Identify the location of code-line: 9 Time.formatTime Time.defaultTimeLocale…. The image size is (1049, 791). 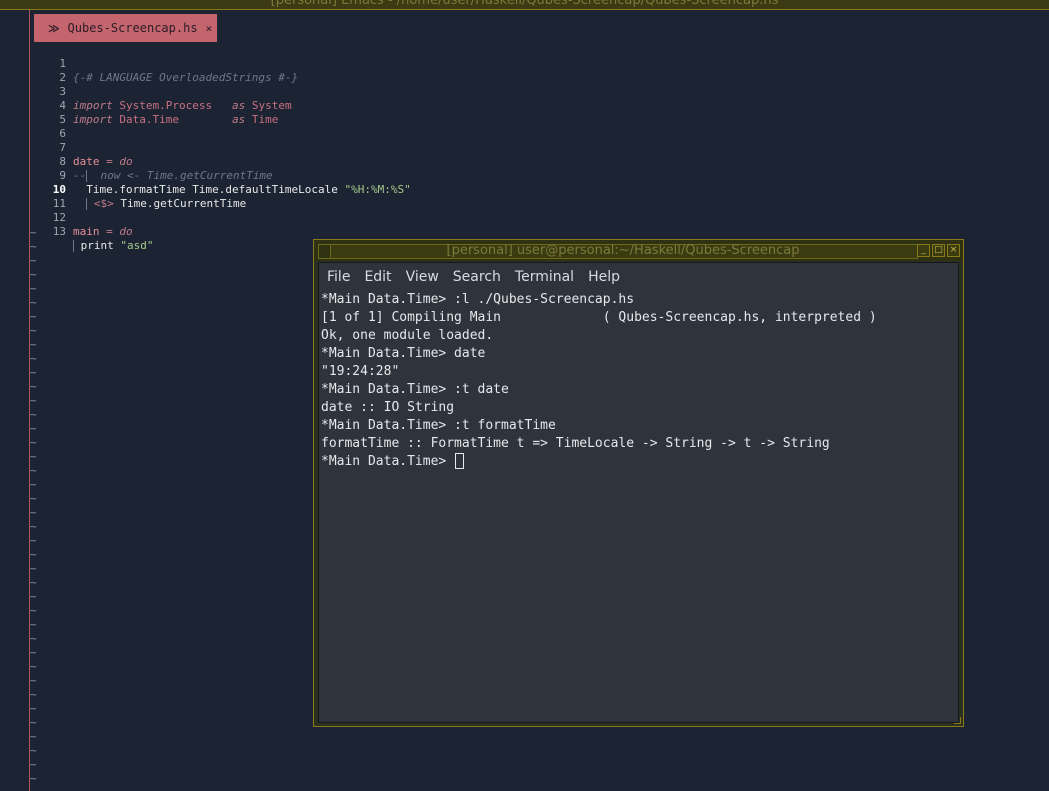
(230, 175).